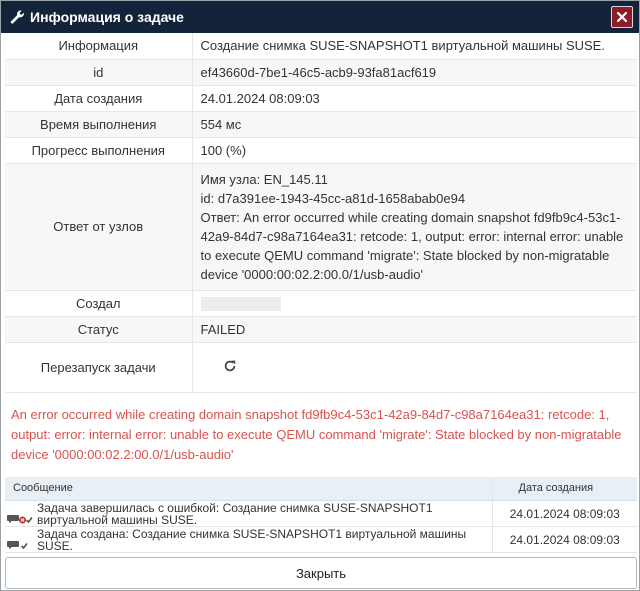 Image resolution: width=640 pixels, height=591 pixels. What do you see at coordinates (240, 303) in the screenshot?
I see `redacted-creator` at bounding box center [240, 303].